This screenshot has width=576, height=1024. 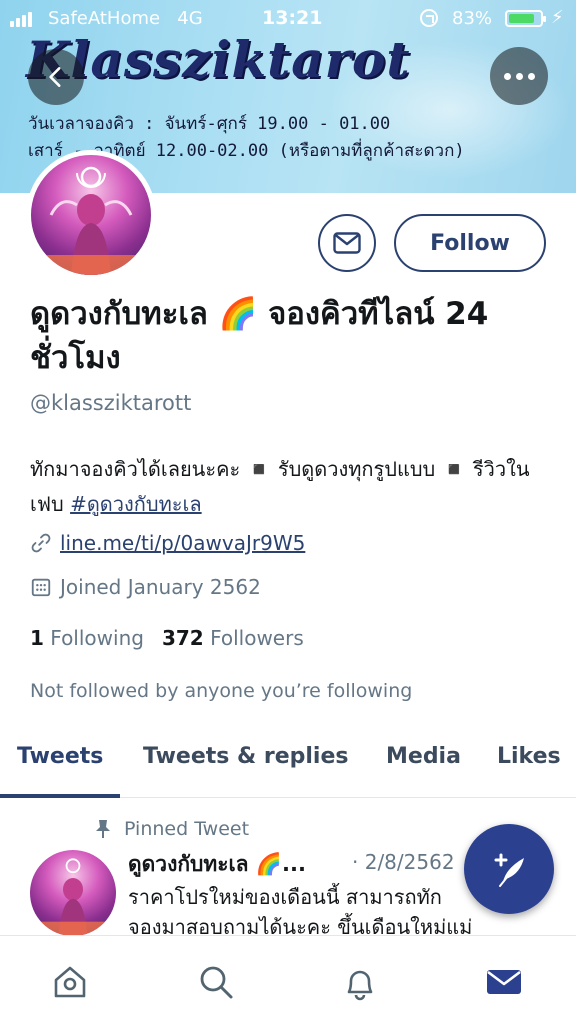 I want to click on search-icon, so click(x=216, y=982).